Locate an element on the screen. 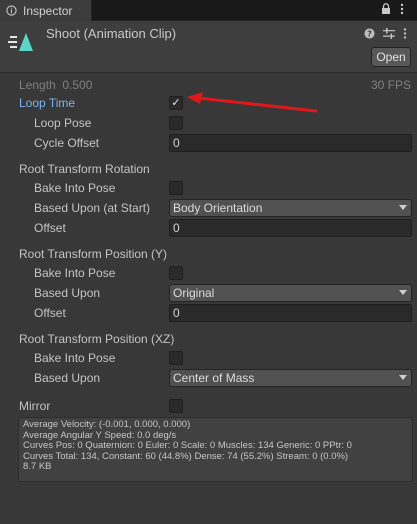 The image size is (417, 524). tab-label: Inspector is located at coordinates (48, 10).